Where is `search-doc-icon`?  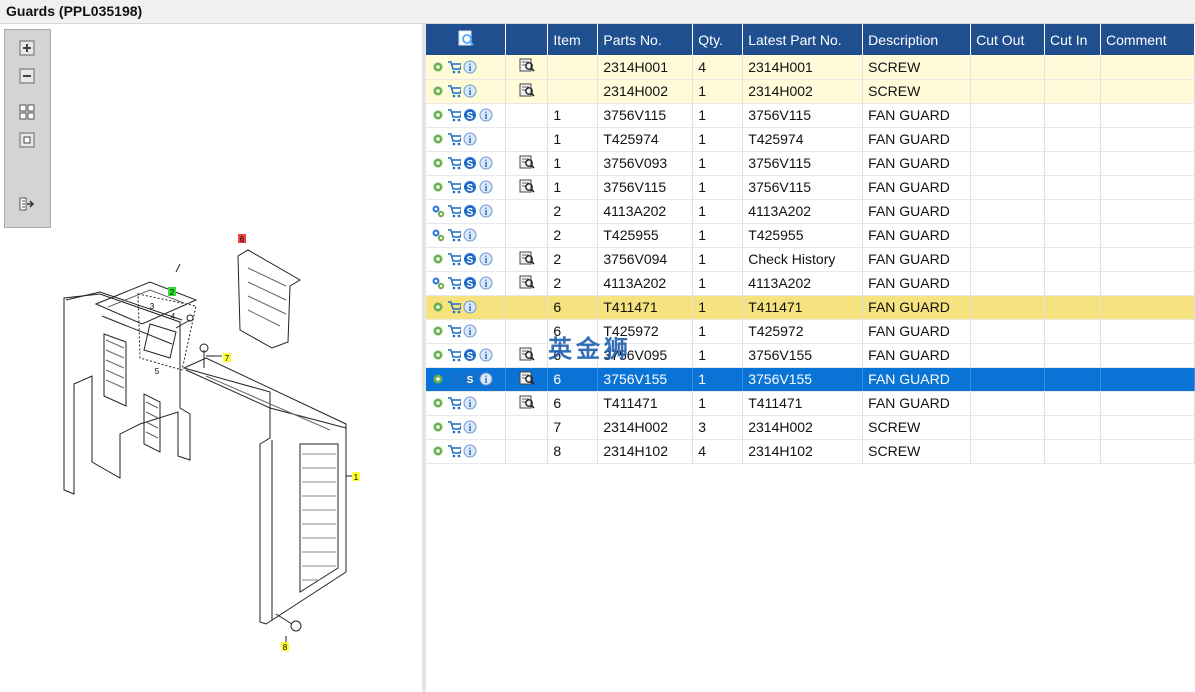
search-doc-icon is located at coordinates (466, 39).